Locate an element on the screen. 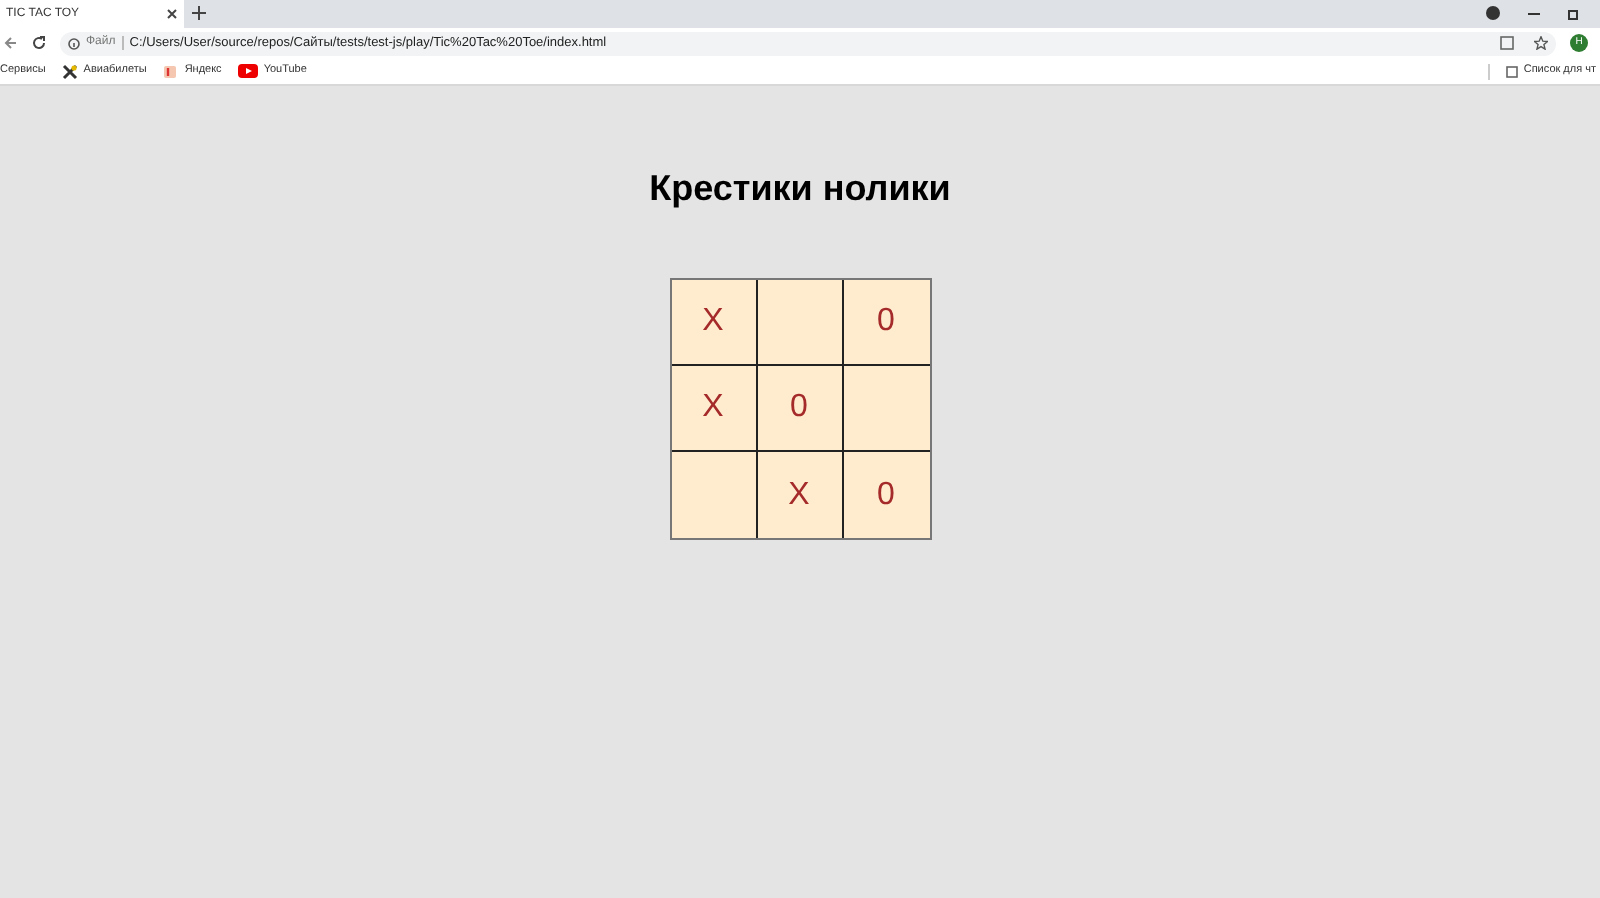 This screenshot has height=898, width=1600. restore-icon is located at coordinates (1574, 13).